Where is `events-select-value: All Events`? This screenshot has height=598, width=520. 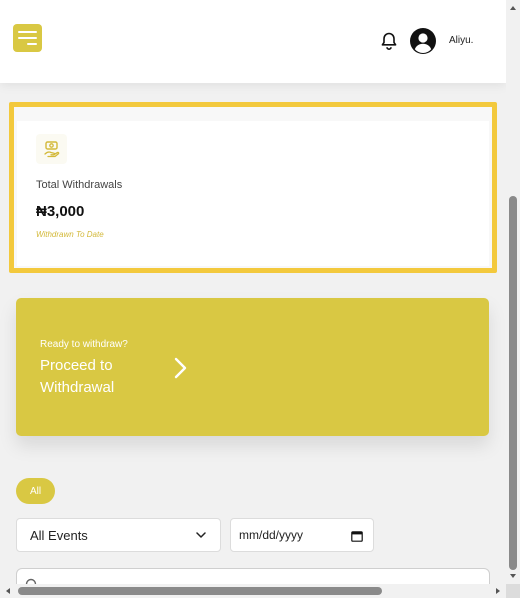
events-select-value: All Events is located at coordinates (59, 535).